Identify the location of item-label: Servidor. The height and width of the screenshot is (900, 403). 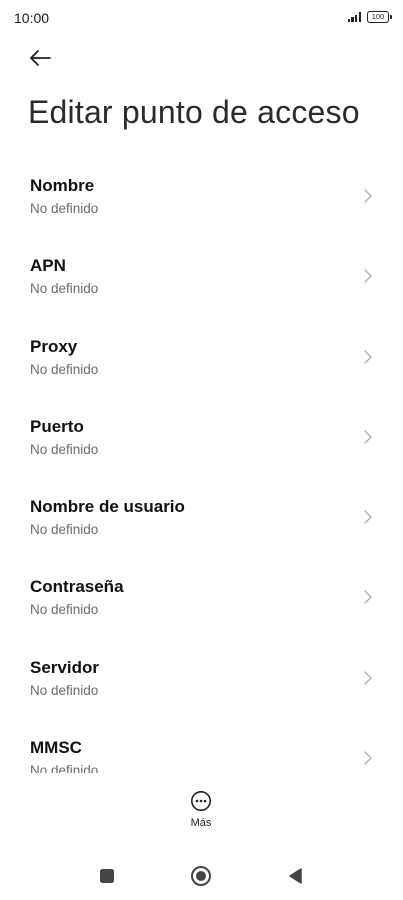
(64, 667).